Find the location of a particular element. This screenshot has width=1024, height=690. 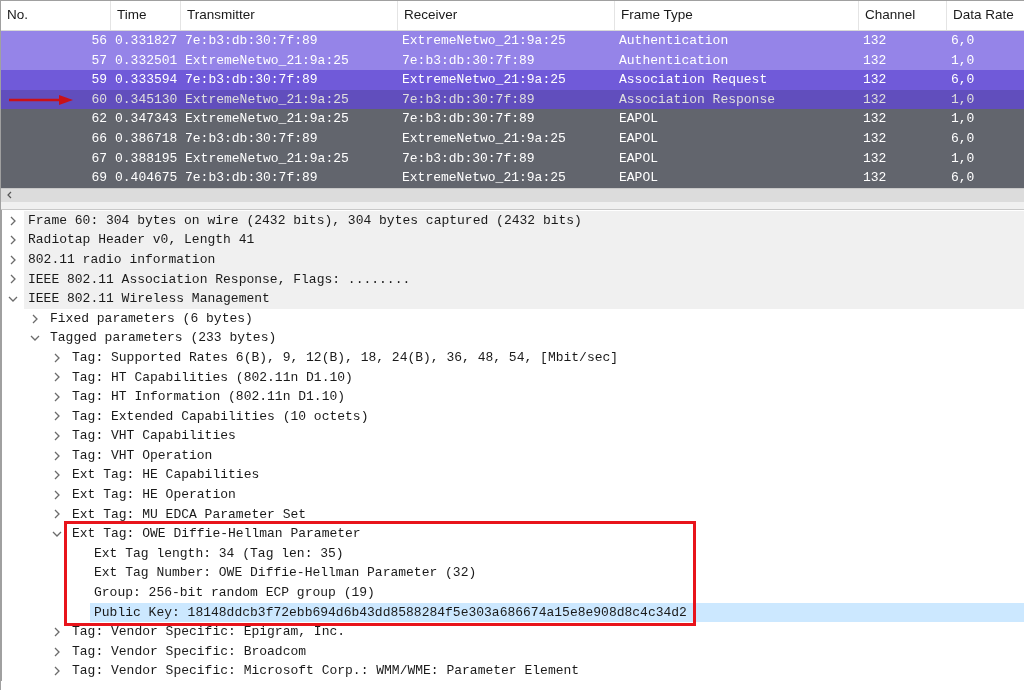

tree-item: Fixed parameters (6 bytes) is located at coordinates (535, 318).